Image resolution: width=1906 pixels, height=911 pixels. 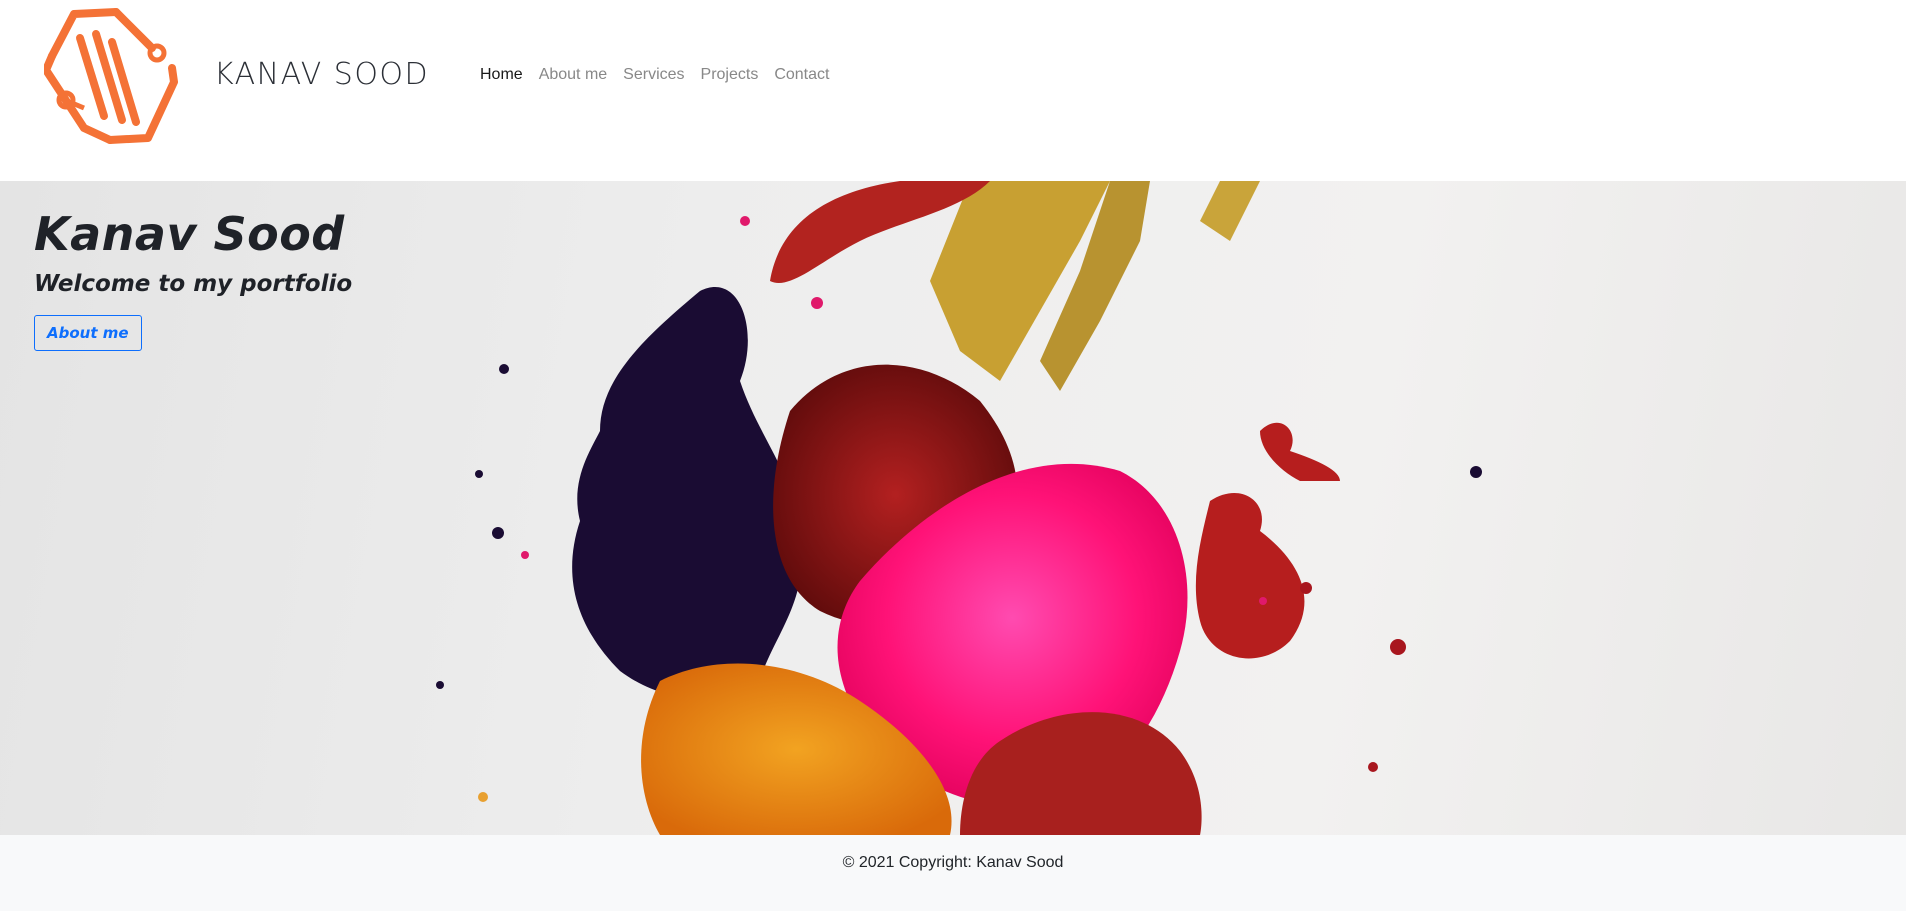 I want to click on nav-link-services: Services, so click(x=653, y=75).